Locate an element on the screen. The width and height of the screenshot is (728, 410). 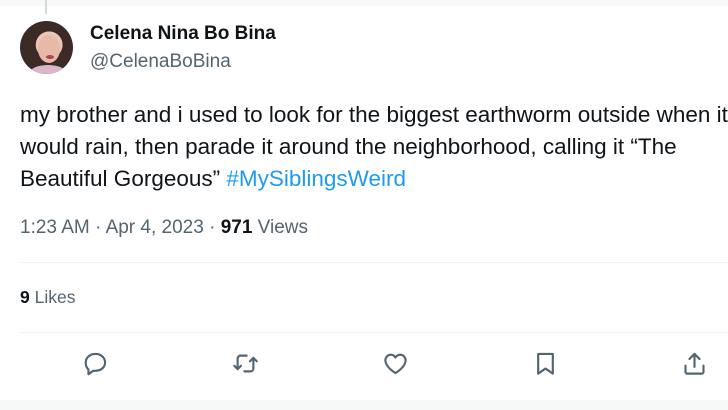
tweet-meta: 1:23 AM · Apr 4, 2023 · 971 Views is located at coordinates (164, 228).